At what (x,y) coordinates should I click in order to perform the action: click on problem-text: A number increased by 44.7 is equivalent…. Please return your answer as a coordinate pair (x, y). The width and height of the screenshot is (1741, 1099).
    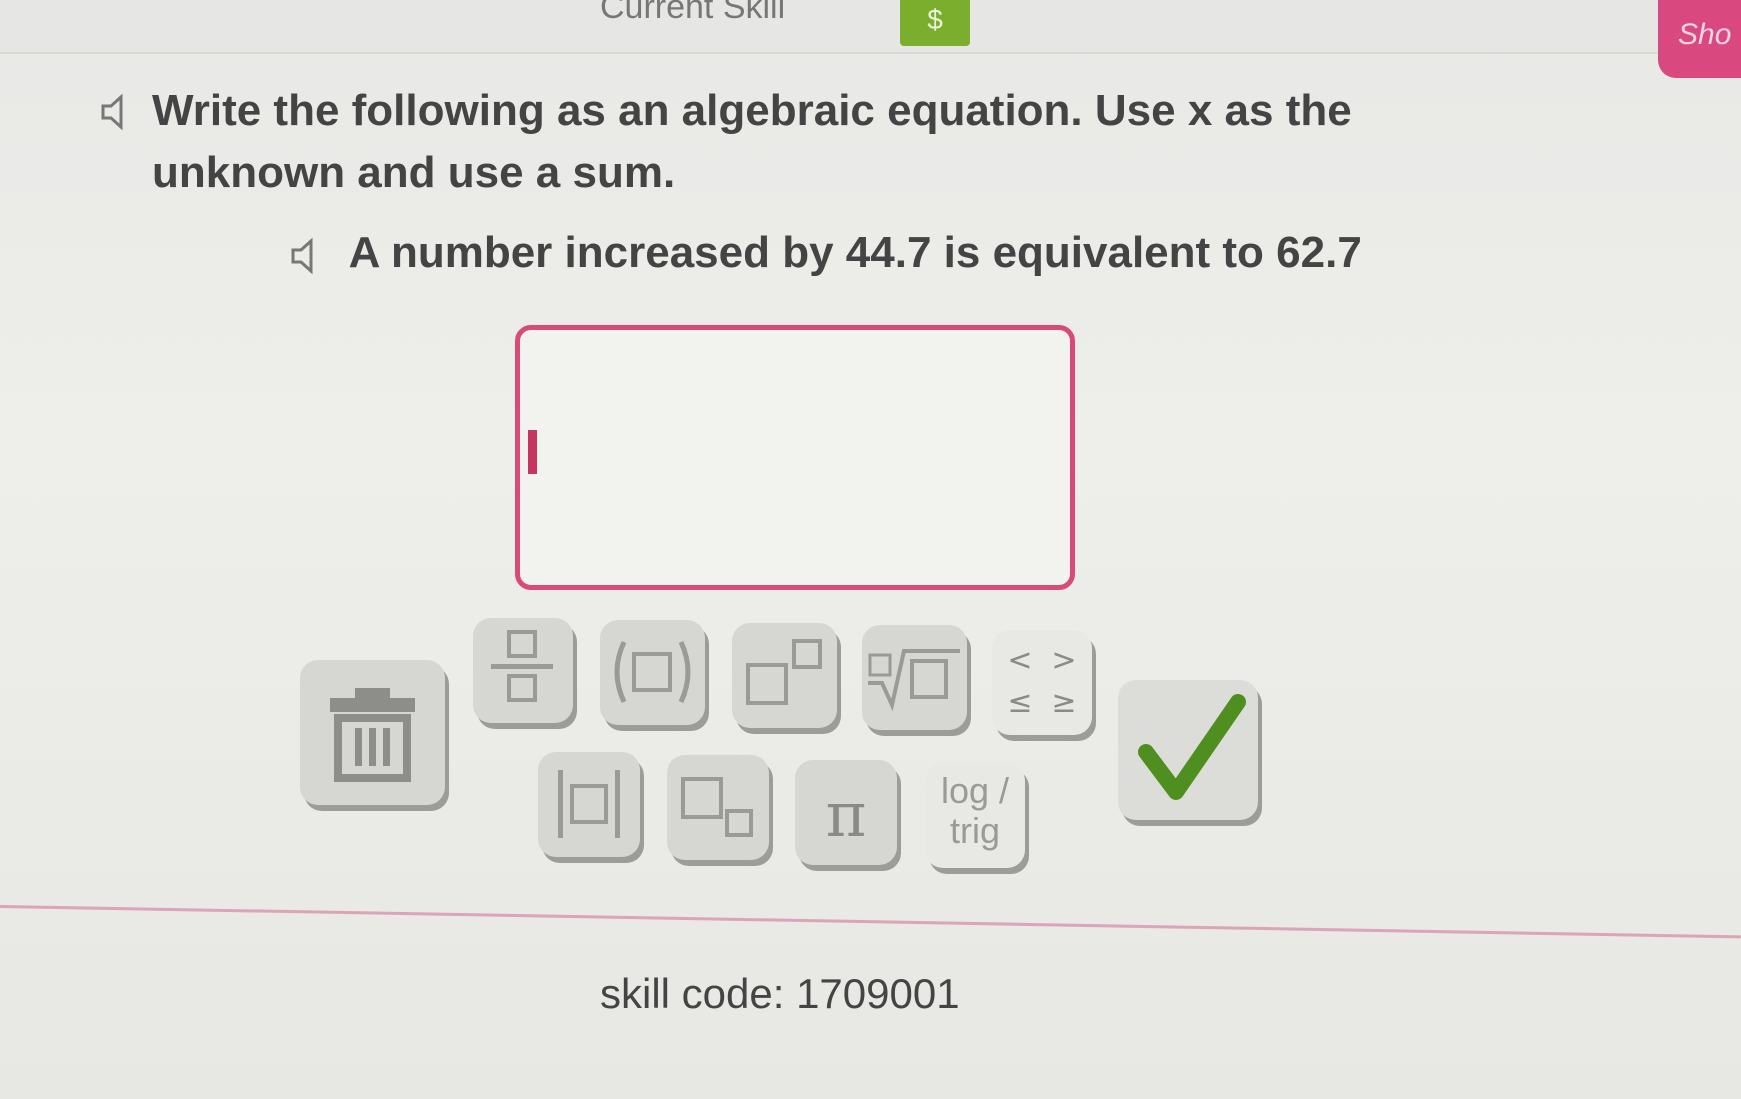
    Looking at the image, I should click on (855, 252).